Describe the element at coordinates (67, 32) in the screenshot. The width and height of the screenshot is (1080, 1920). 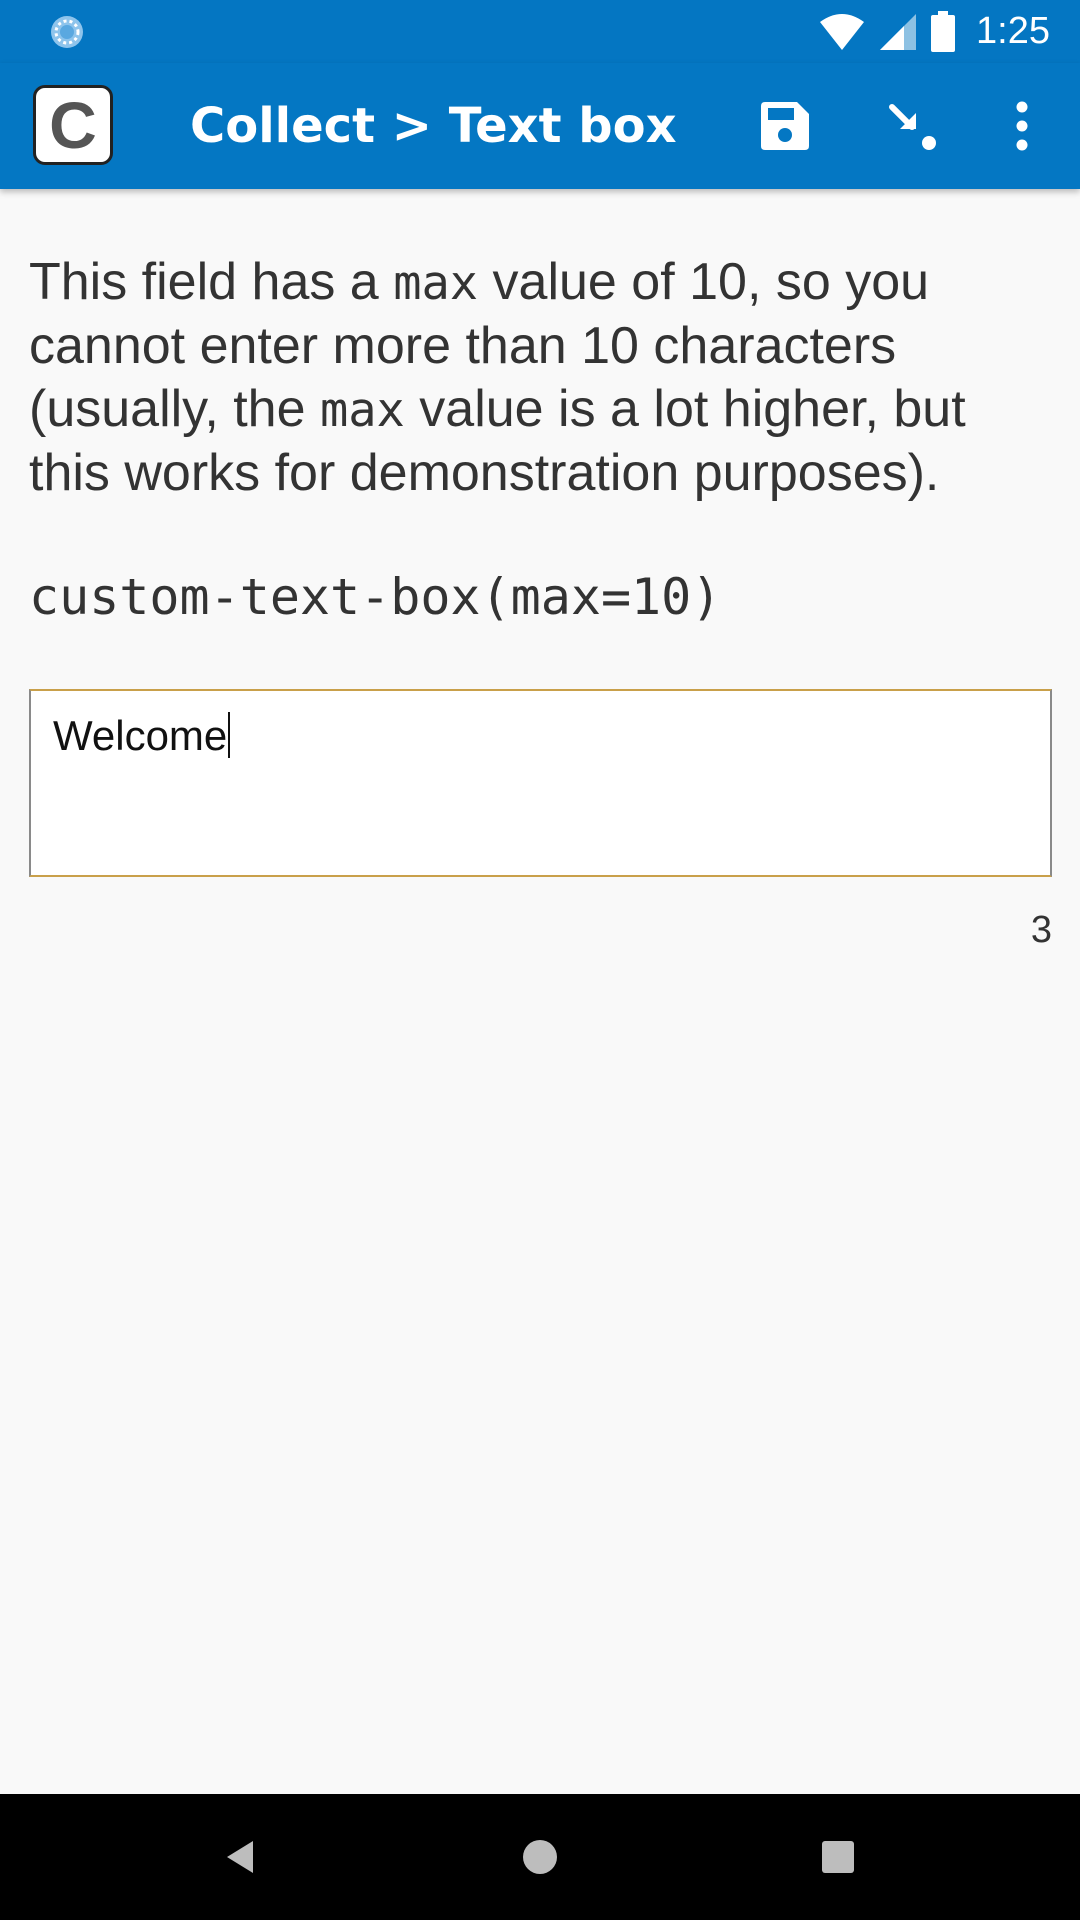
I see `sync-icon` at that location.